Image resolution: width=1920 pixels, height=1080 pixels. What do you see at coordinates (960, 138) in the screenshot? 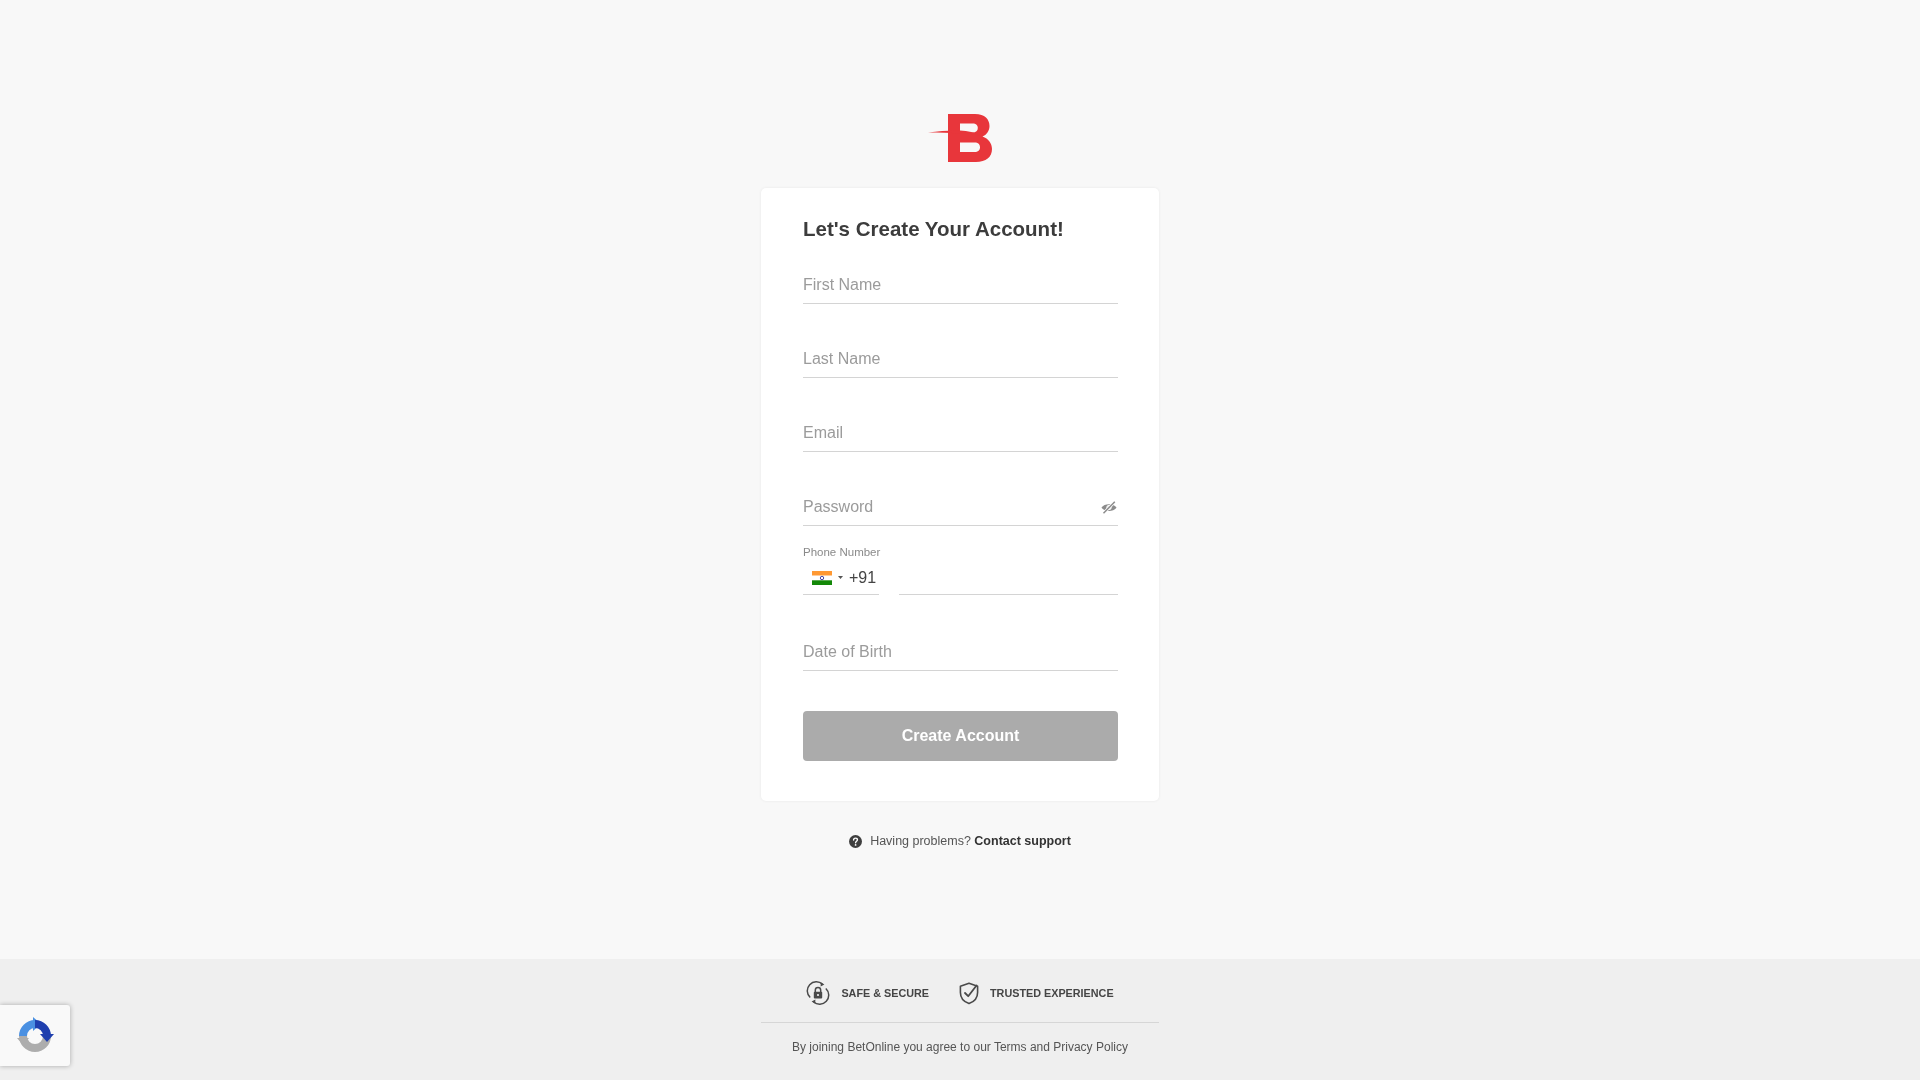
I see `logo` at bounding box center [960, 138].